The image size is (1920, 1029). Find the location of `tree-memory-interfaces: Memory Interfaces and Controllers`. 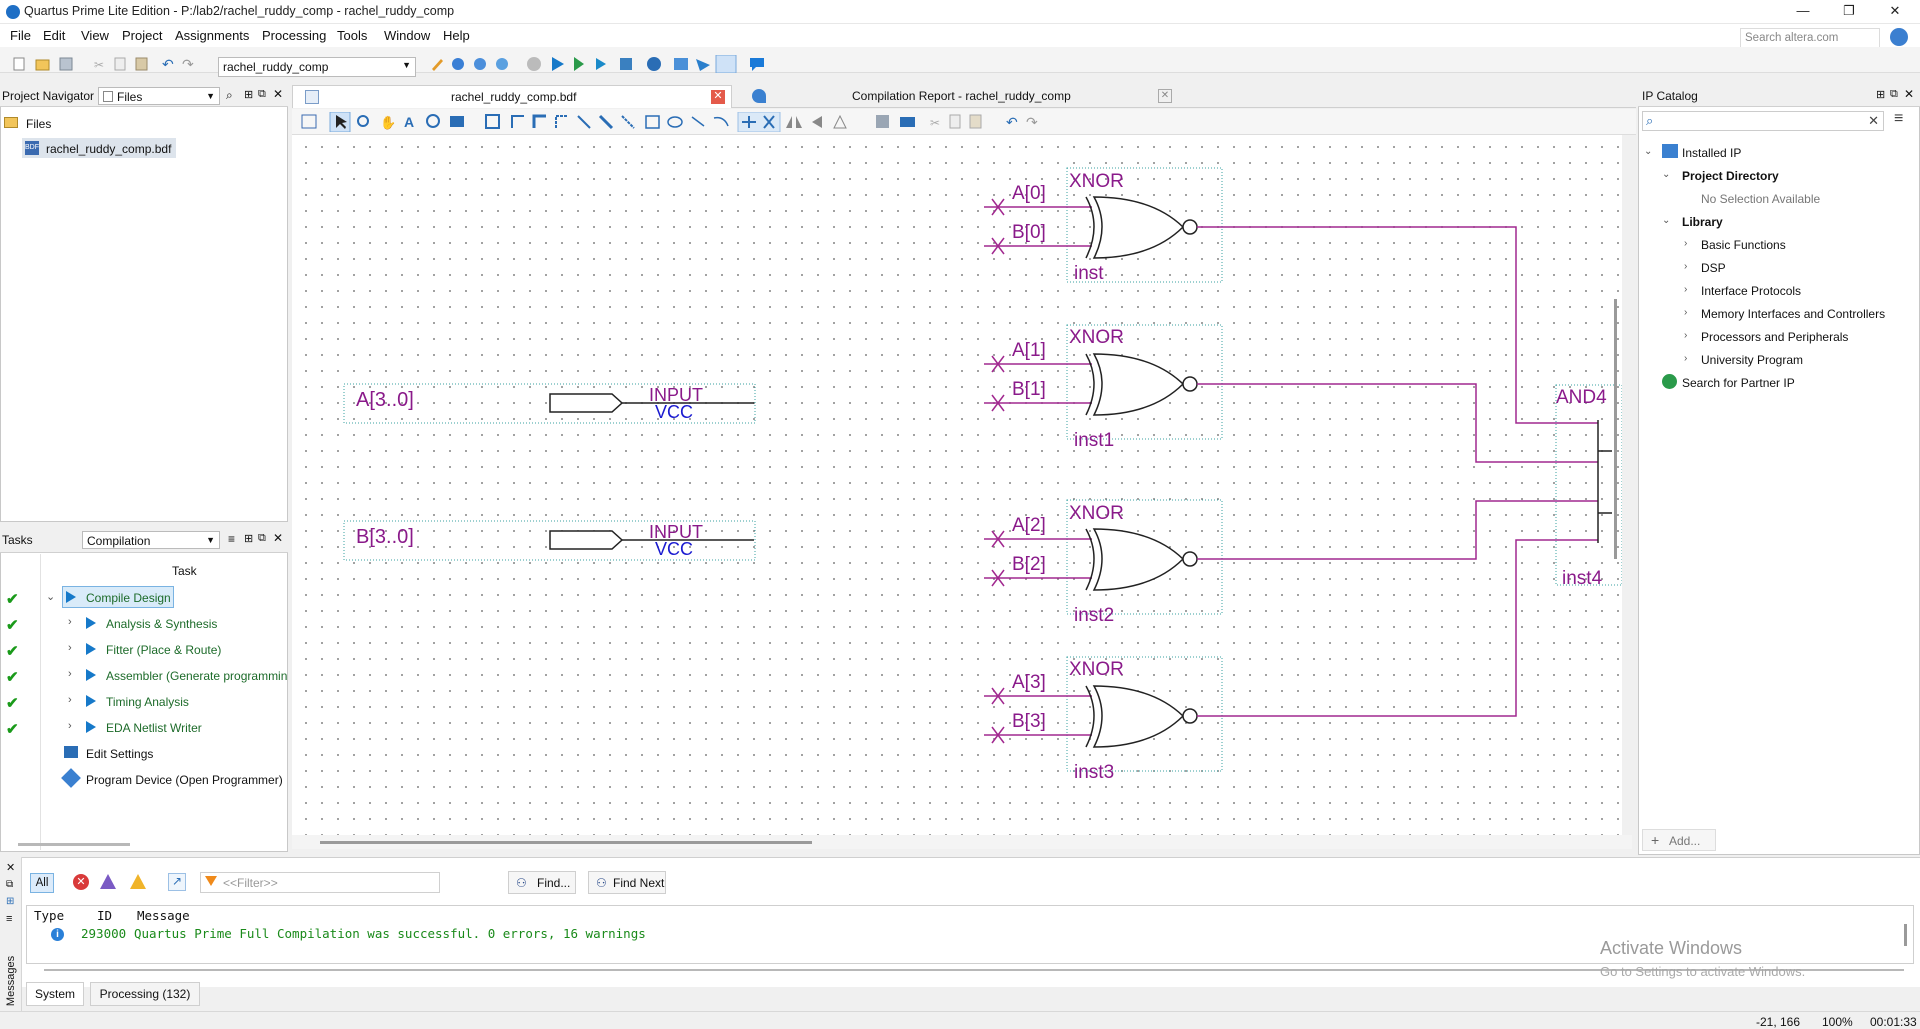

tree-memory-interfaces: Memory Interfaces and Controllers is located at coordinates (1793, 314).